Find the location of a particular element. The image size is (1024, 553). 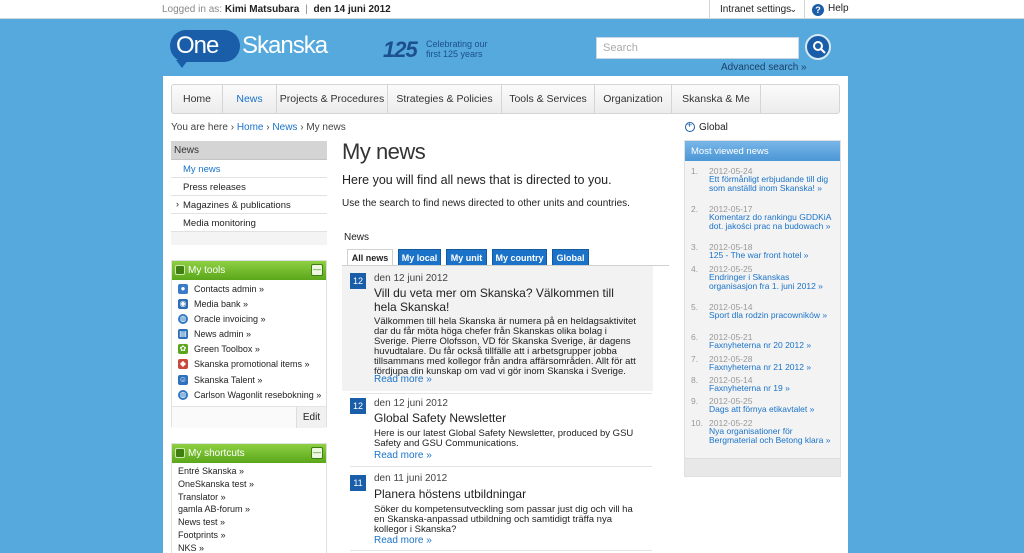

global-filter: Global is located at coordinates (706, 126).